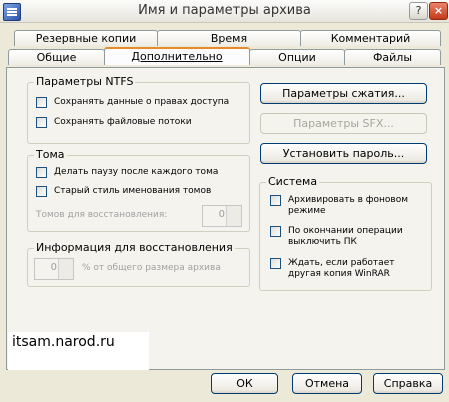 Image resolution: width=449 pixels, height=402 pixels. What do you see at coordinates (222, 216) in the screenshot?
I see `recovery-volumes-spinner: 0` at bounding box center [222, 216].